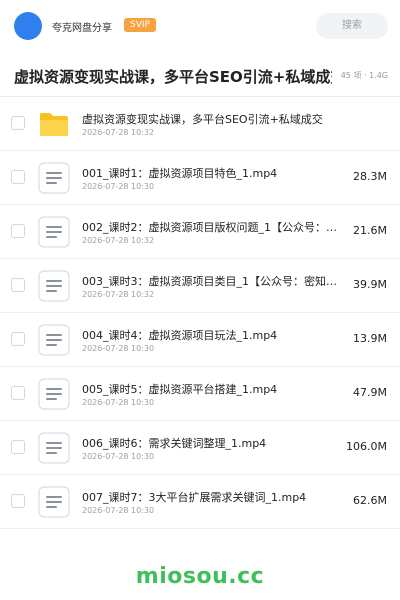 The width and height of the screenshot is (400, 600). What do you see at coordinates (140, 25) in the screenshot?
I see `svip-badge: SVIP` at bounding box center [140, 25].